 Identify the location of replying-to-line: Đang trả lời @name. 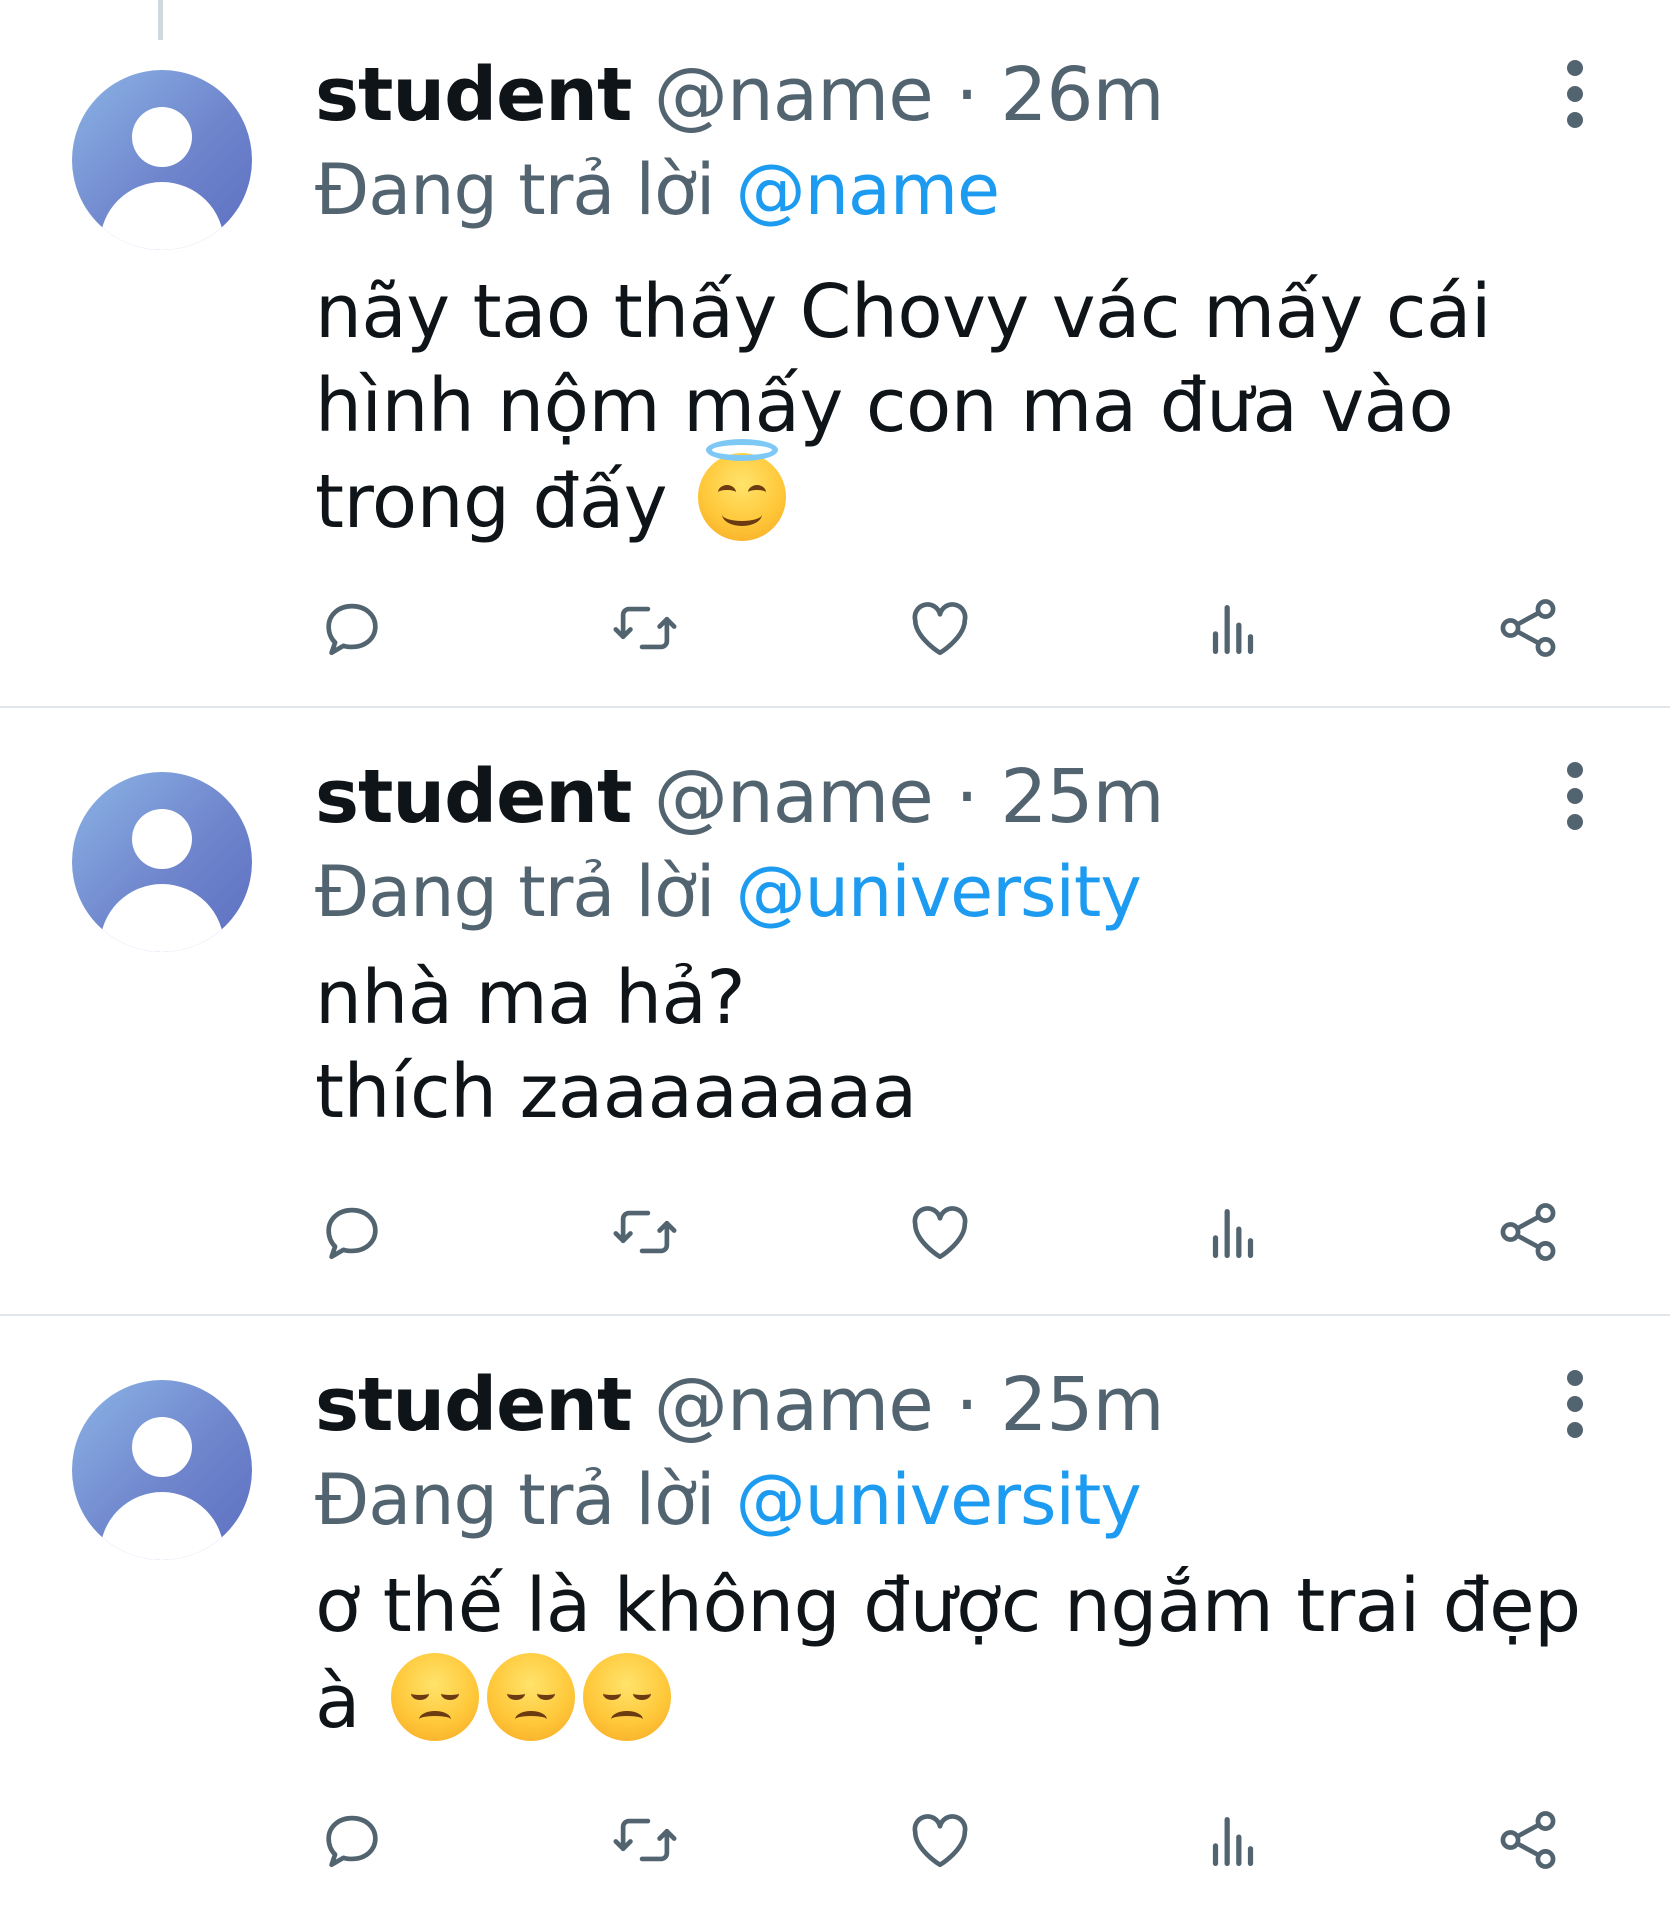
(658, 190).